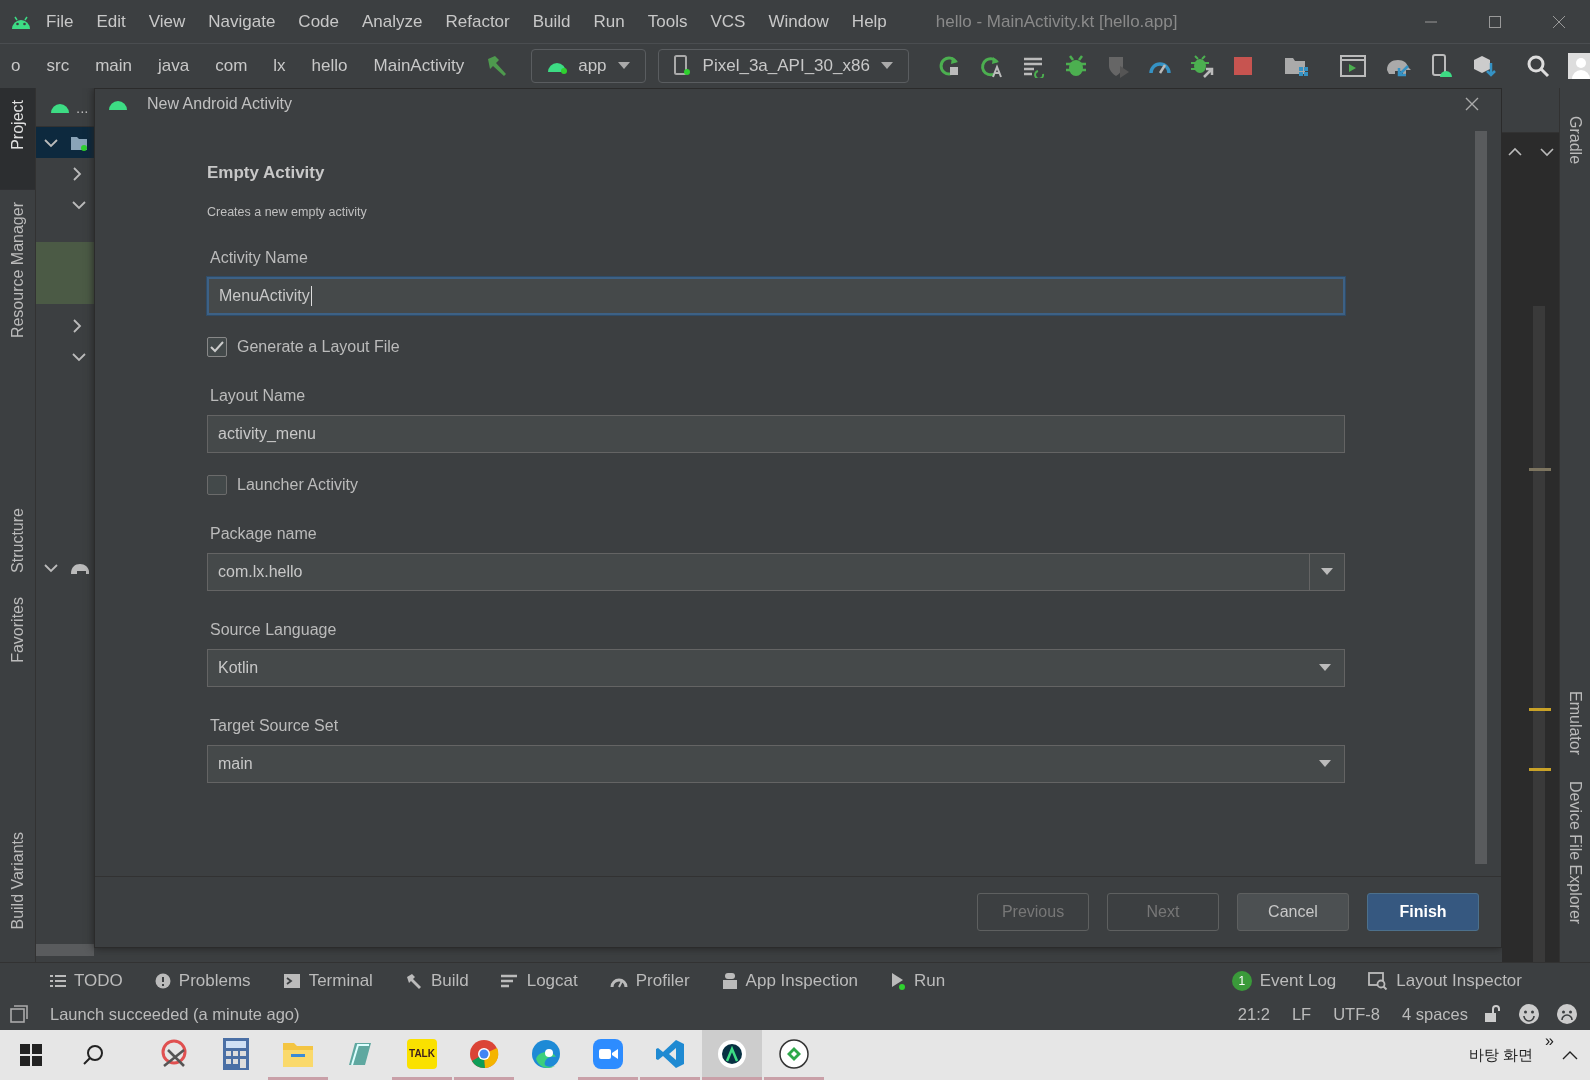 The width and height of the screenshot is (1590, 1080). Describe the element at coordinates (991, 66) in the screenshot. I see `apply-changes-icon` at that location.